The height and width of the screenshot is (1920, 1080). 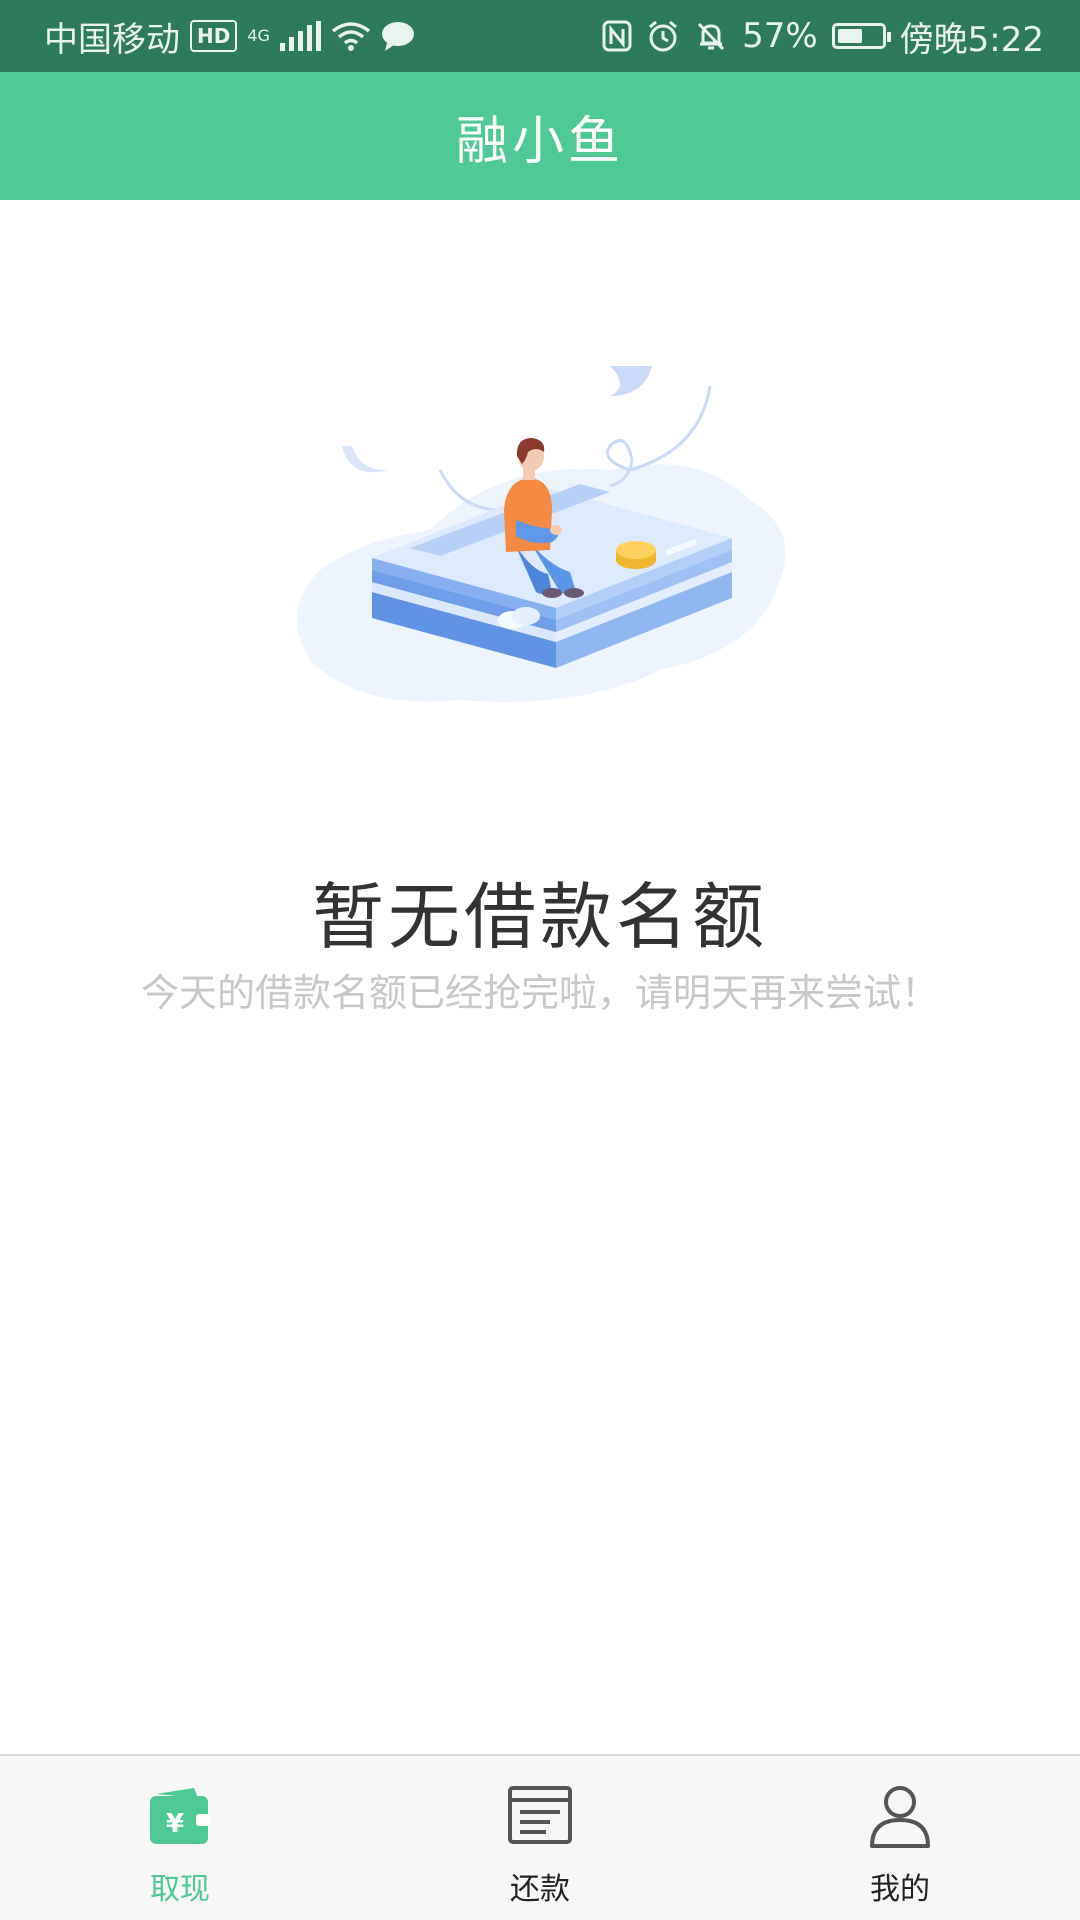 I want to click on battery-percent: 57%, so click(x=780, y=36).